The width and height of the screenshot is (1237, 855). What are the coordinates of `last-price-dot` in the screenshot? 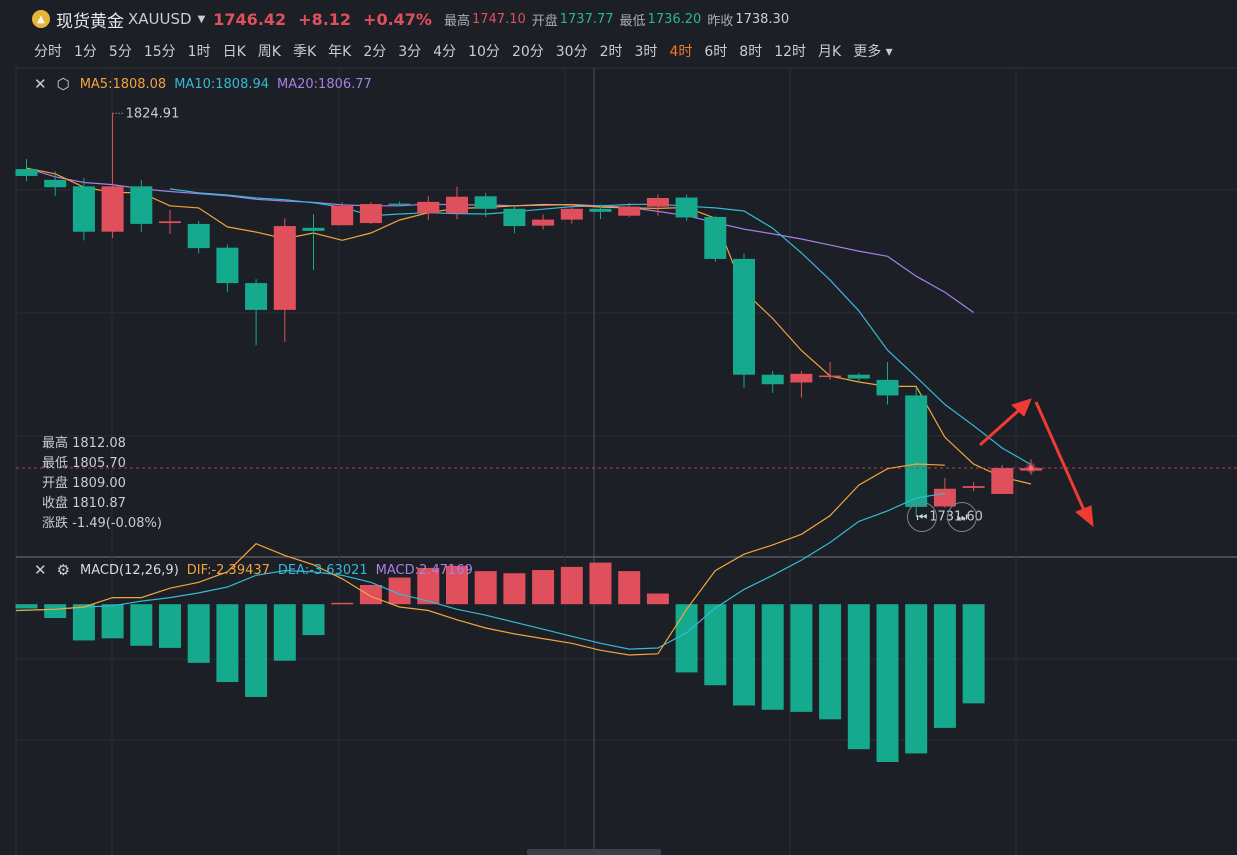 It's located at (1031, 468).